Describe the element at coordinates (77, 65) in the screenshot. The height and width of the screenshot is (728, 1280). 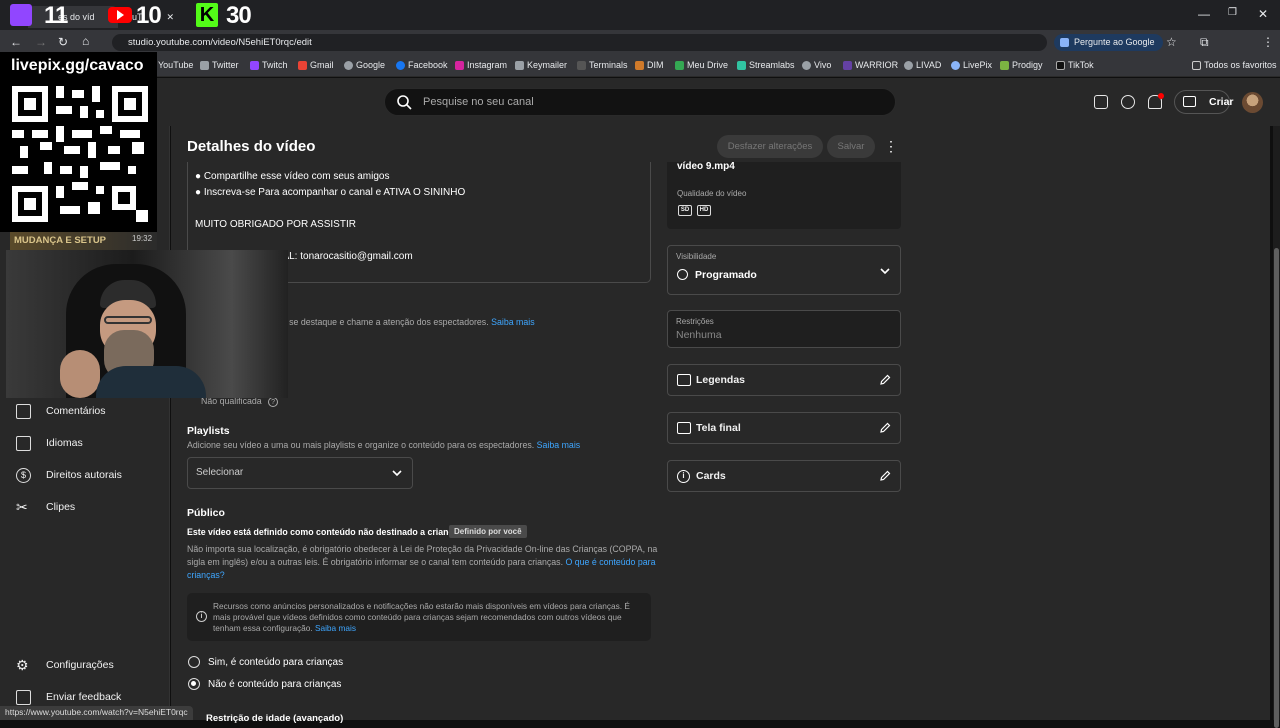
I see `livepix-url-text: livepix.gg/cavaco` at that location.